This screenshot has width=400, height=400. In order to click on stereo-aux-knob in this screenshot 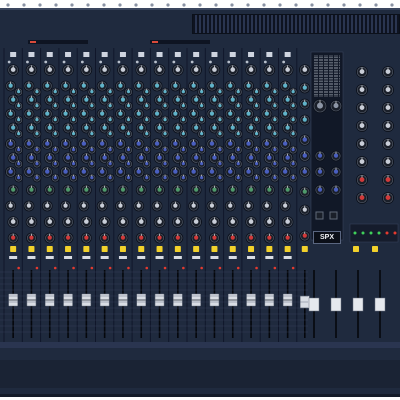, I will do `click(305, 156)`.